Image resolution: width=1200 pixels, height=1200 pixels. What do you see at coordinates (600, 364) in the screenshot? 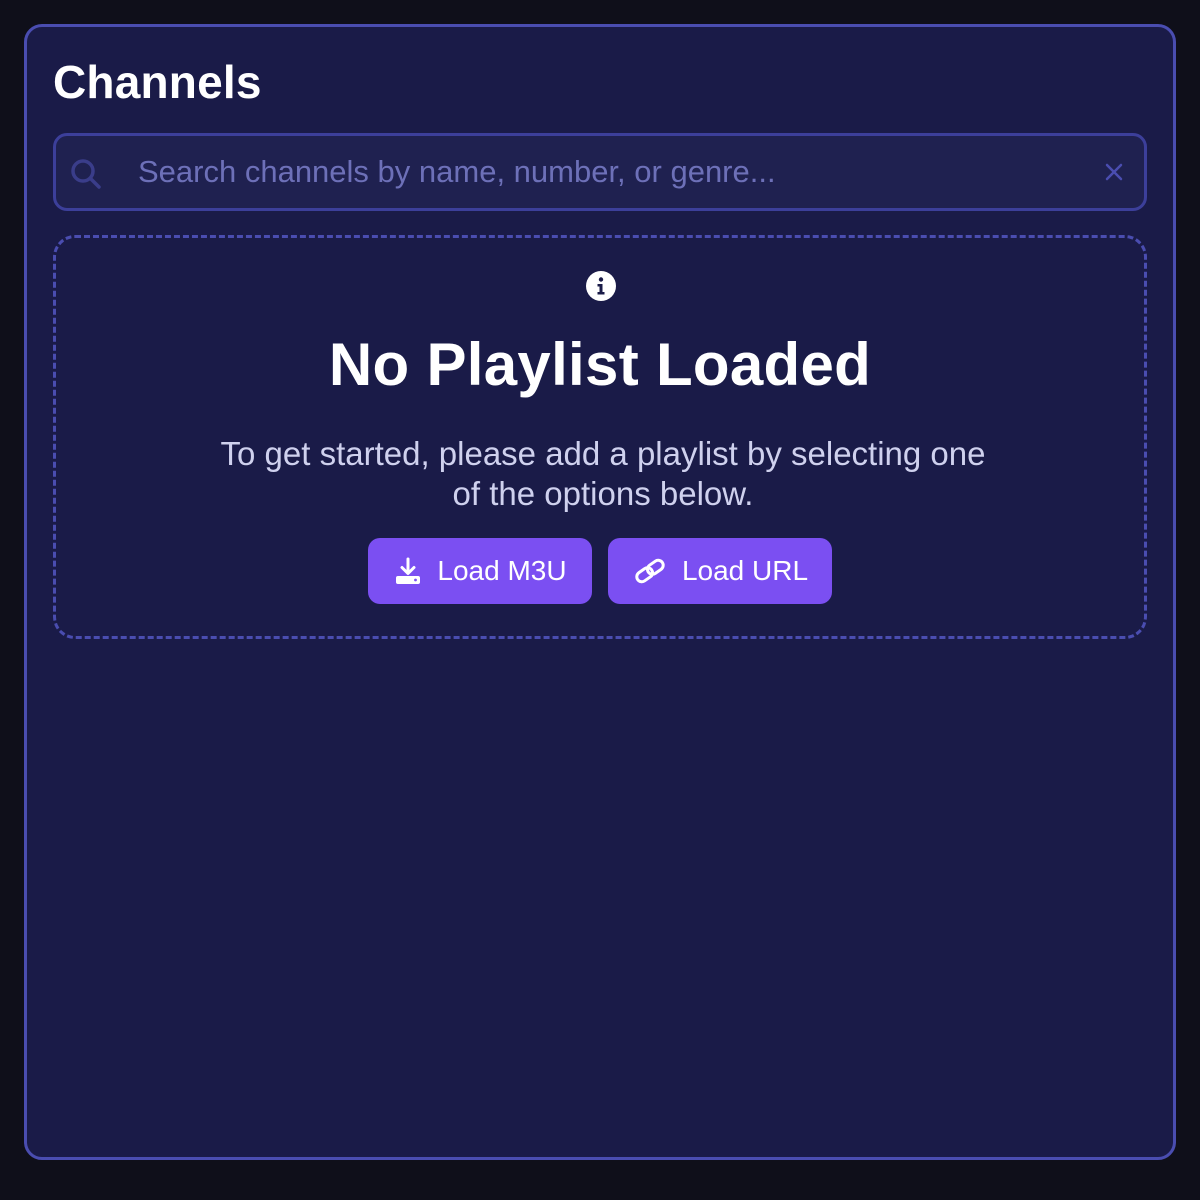
I see `empty-state-title: No Playlist Loaded` at bounding box center [600, 364].